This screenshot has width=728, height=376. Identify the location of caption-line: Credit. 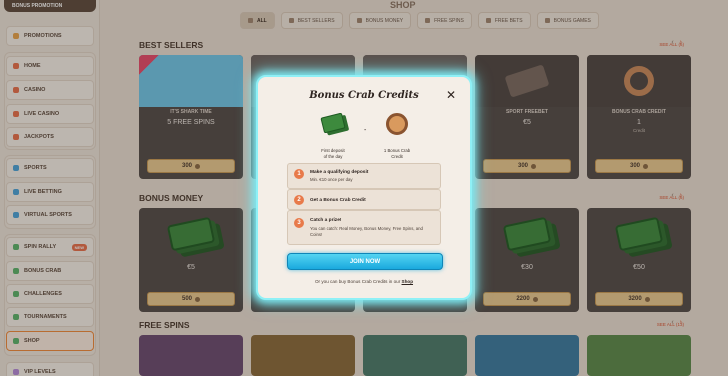
(397, 156).